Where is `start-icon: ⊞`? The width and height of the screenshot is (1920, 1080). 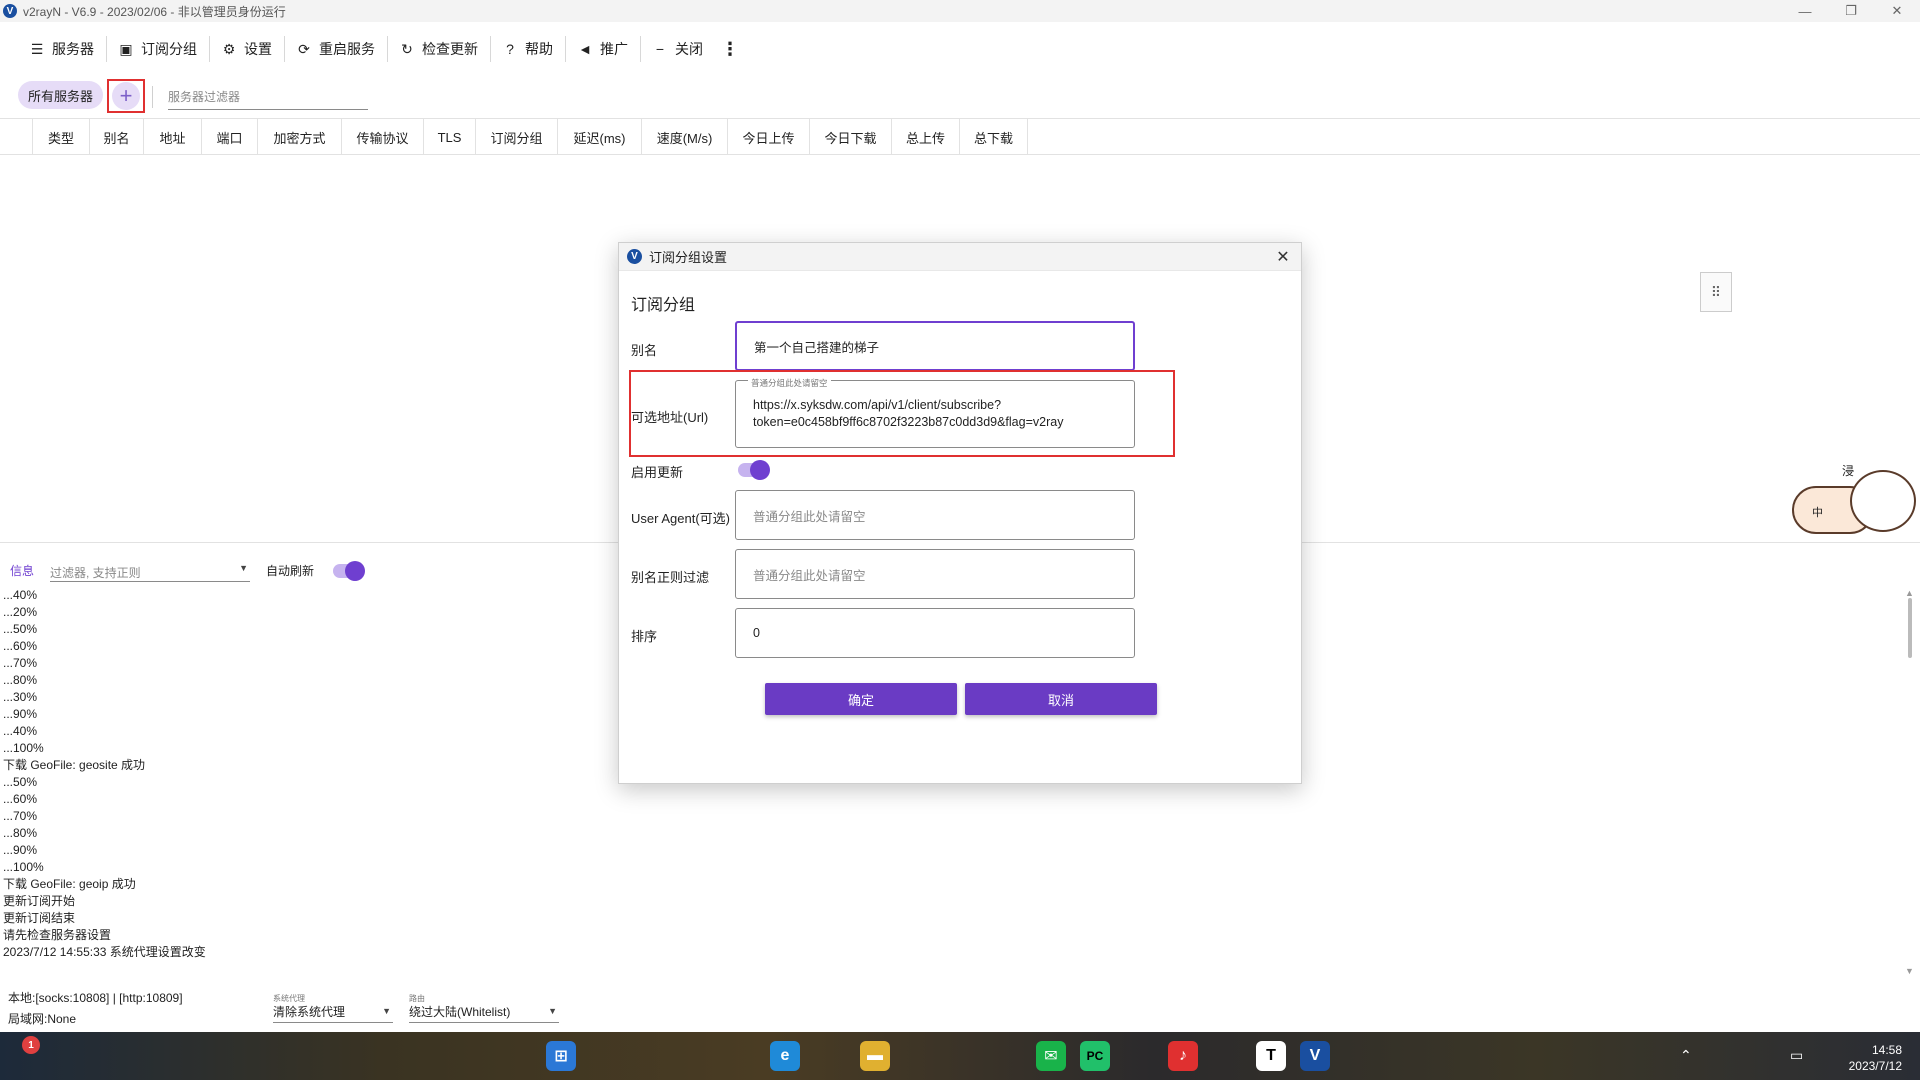 start-icon: ⊞ is located at coordinates (561, 1056).